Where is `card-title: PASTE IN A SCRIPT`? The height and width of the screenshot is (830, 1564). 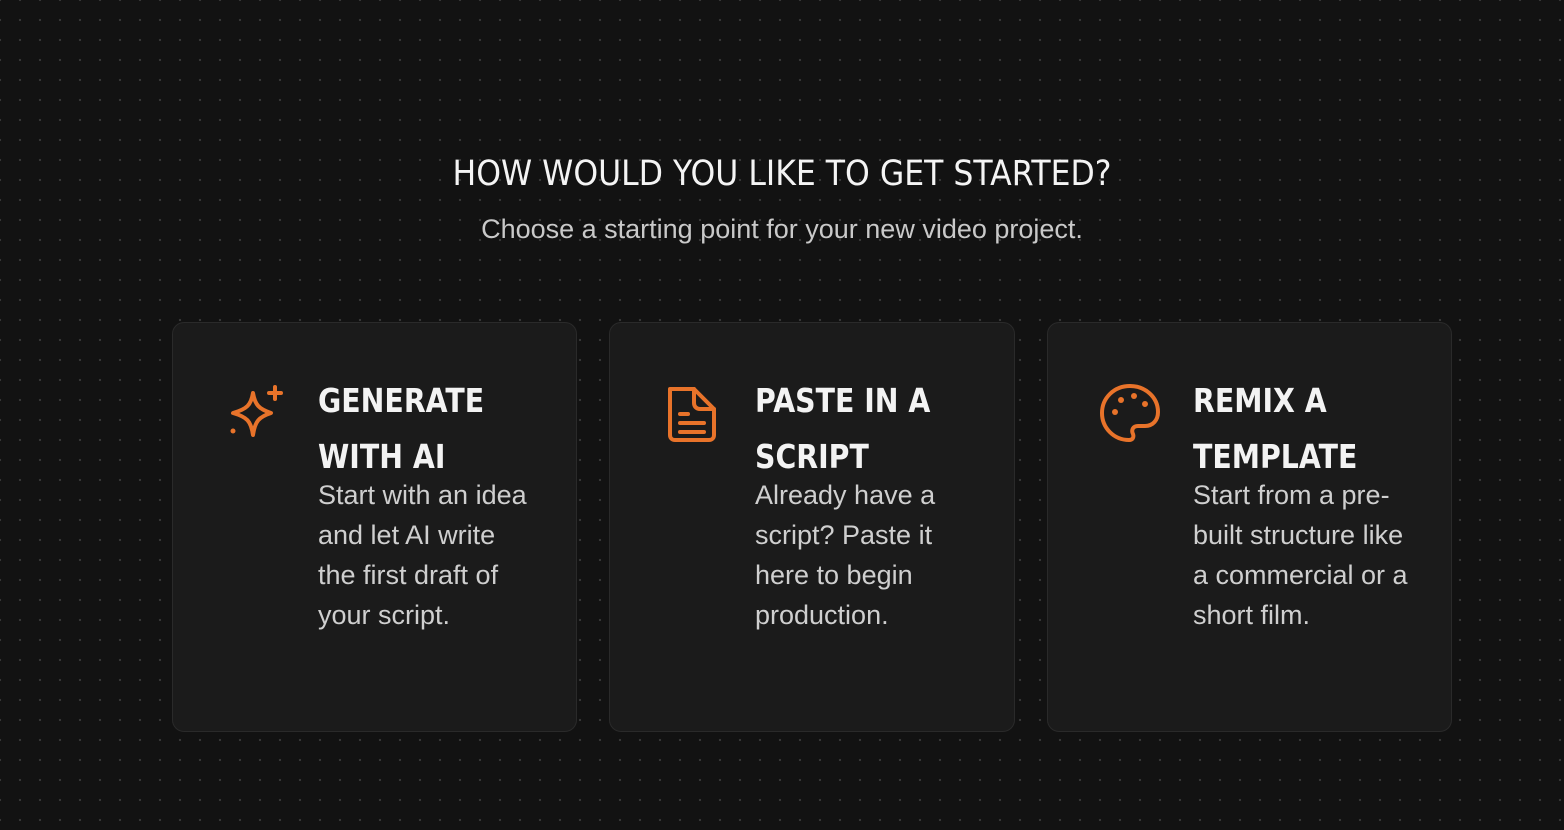 card-title: PASTE IN A SCRIPT is located at coordinates (862, 429).